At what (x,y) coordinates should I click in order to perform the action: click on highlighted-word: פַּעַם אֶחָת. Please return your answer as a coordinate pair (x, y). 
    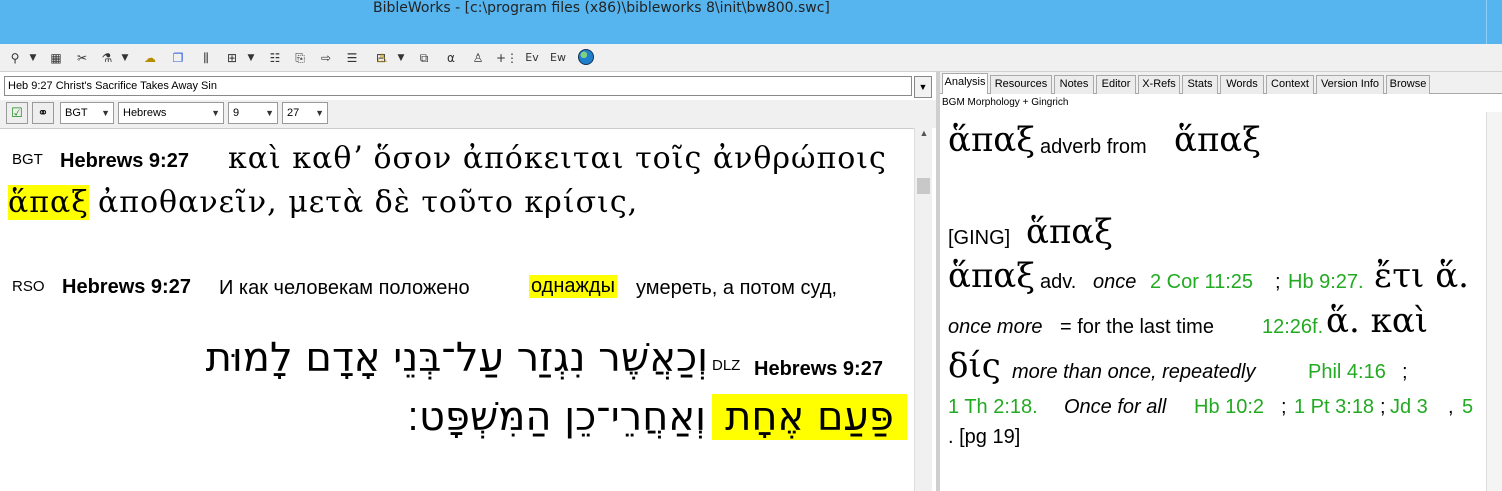
    Looking at the image, I should click on (809, 417).